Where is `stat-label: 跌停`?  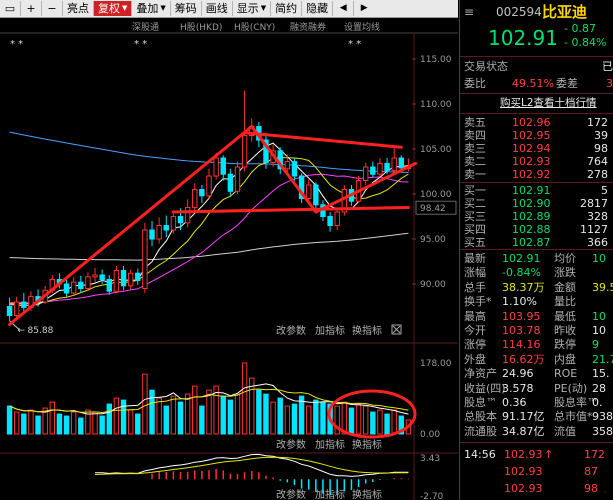
stat-label: 跌停 is located at coordinates (565, 345).